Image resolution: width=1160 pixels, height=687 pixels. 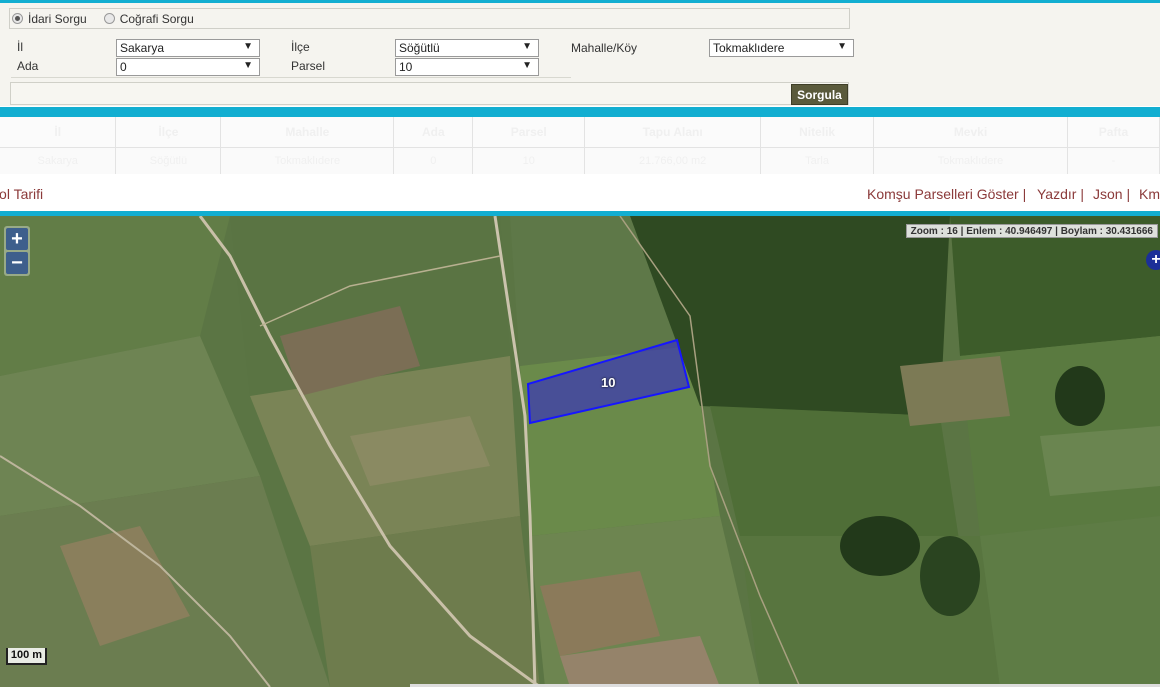 What do you see at coordinates (307, 132) in the screenshot?
I see `column-header: Mahalle` at bounding box center [307, 132].